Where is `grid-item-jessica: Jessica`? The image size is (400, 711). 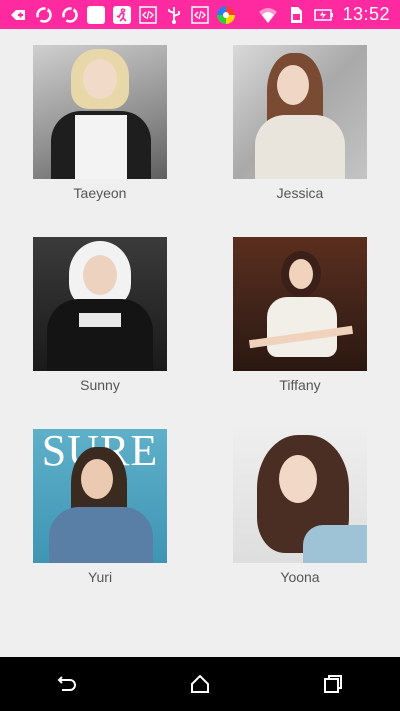 grid-item-jessica: Jessica is located at coordinates (300, 123).